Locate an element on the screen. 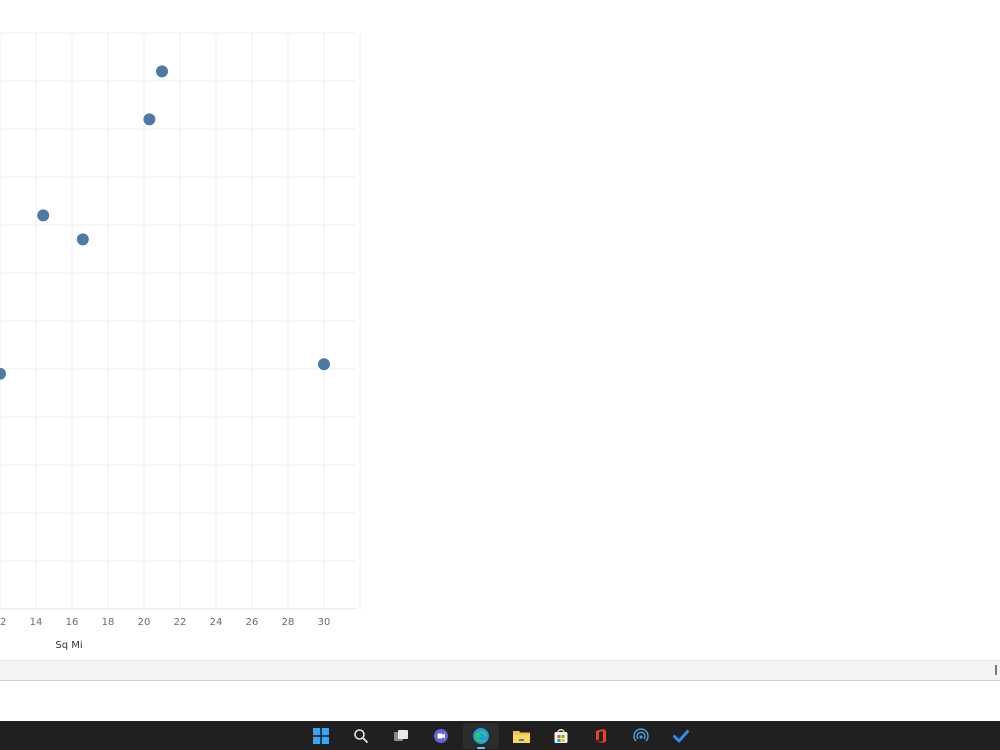 Image resolution: width=1000 pixels, height=750 pixels. x-tick-label: 16 is located at coordinates (72, 622).